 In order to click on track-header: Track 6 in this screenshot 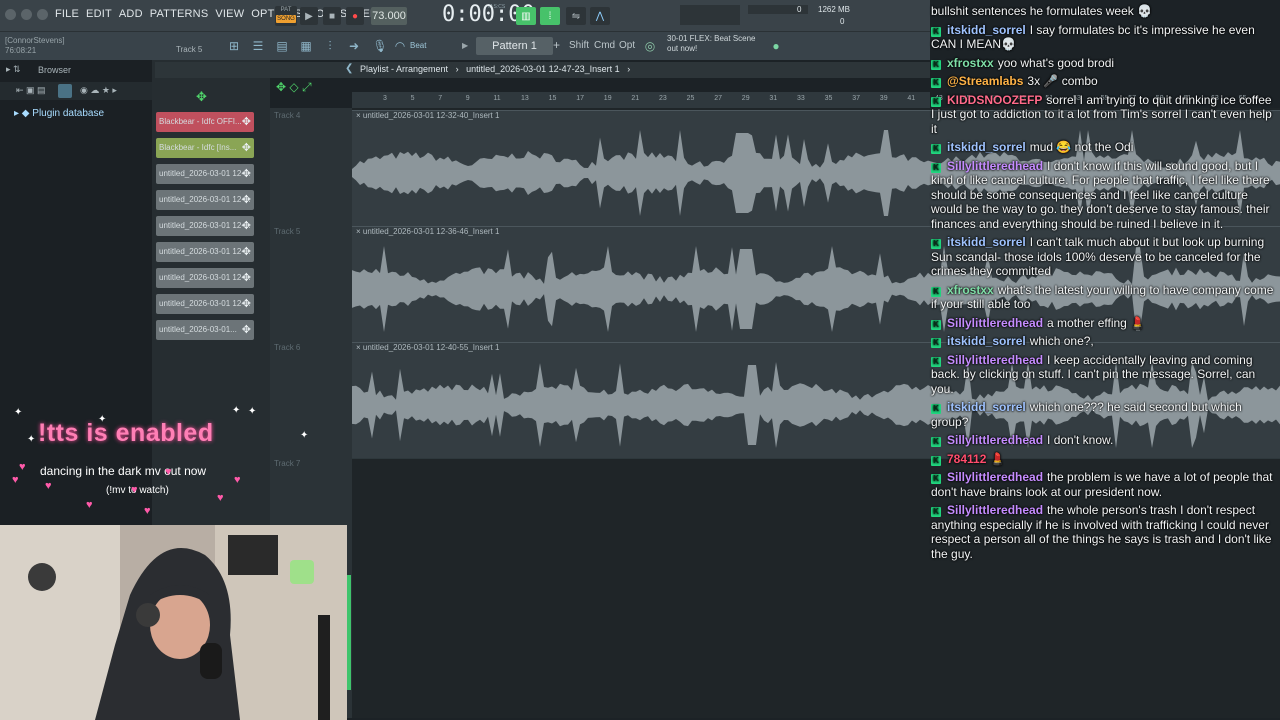, I will do `click(287, 347)`.